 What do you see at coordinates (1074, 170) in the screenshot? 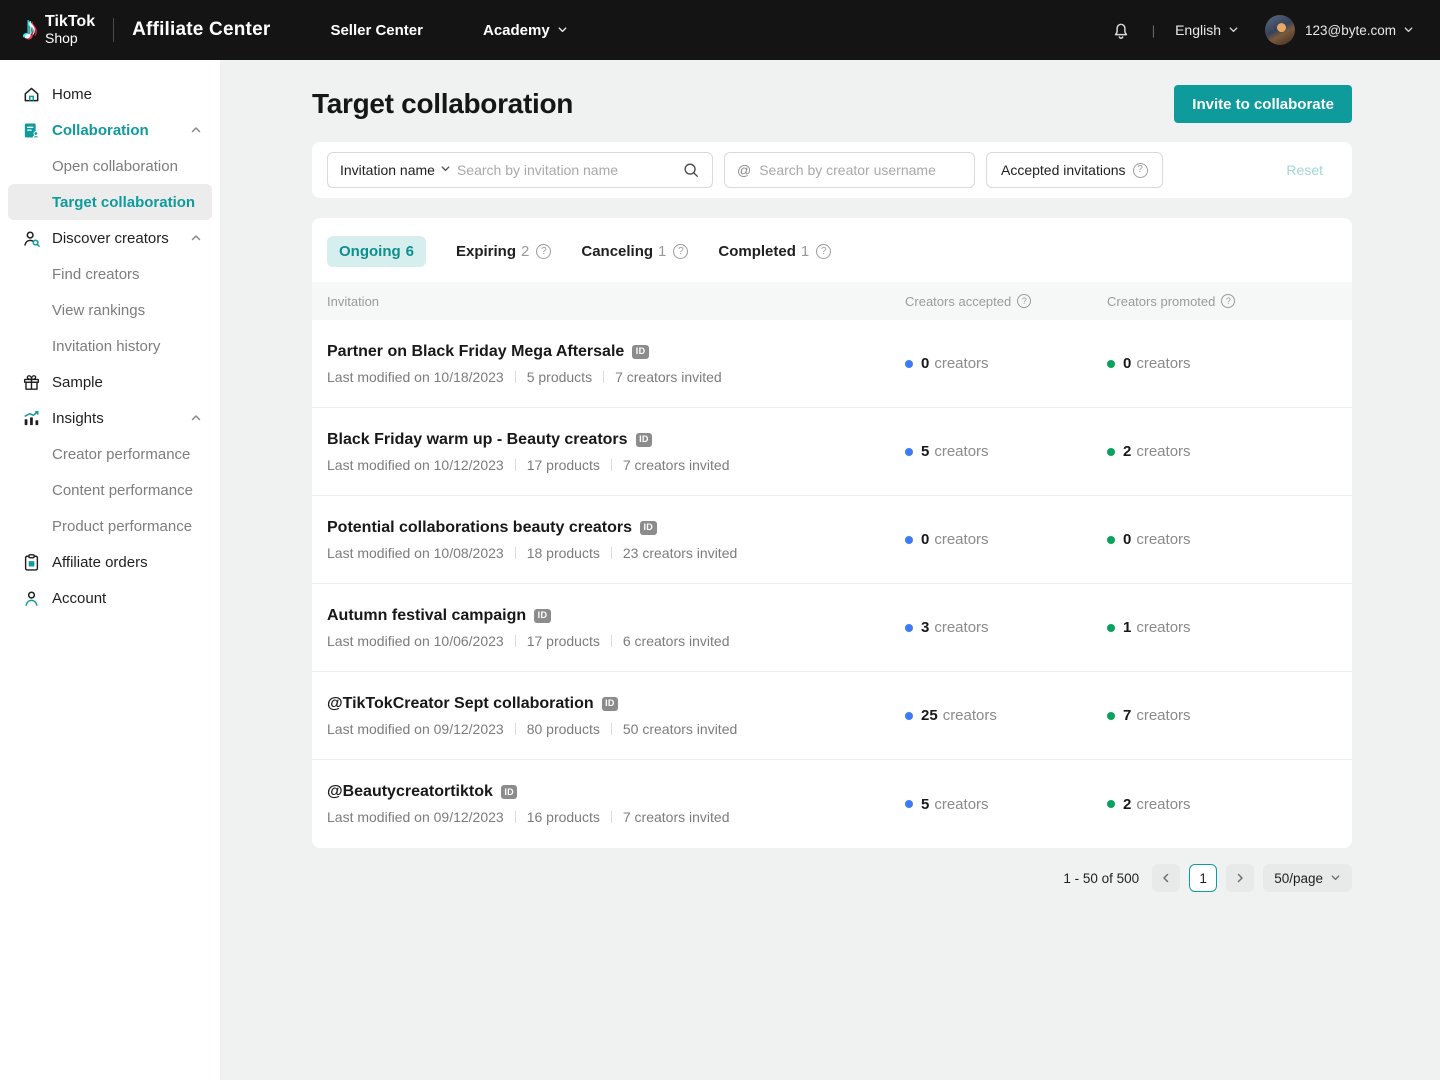
I see `accepted-invitations-filter-button: Accepted invitations ?` at bounding box center [1074, 170].